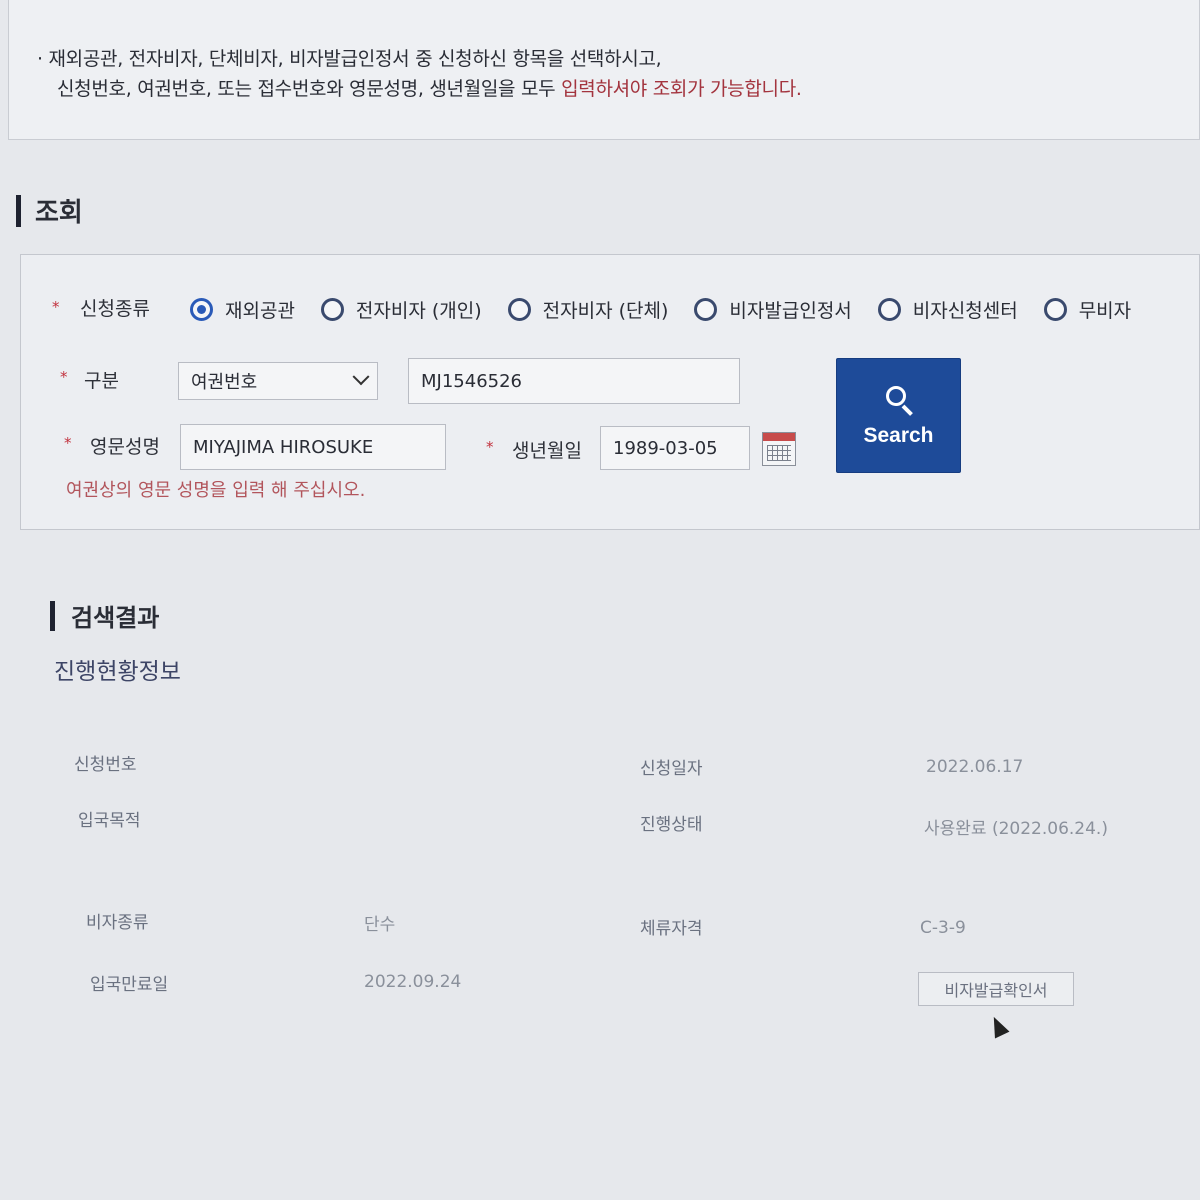  I want to click on category-select-value: 여권번호, so click(224, 382).